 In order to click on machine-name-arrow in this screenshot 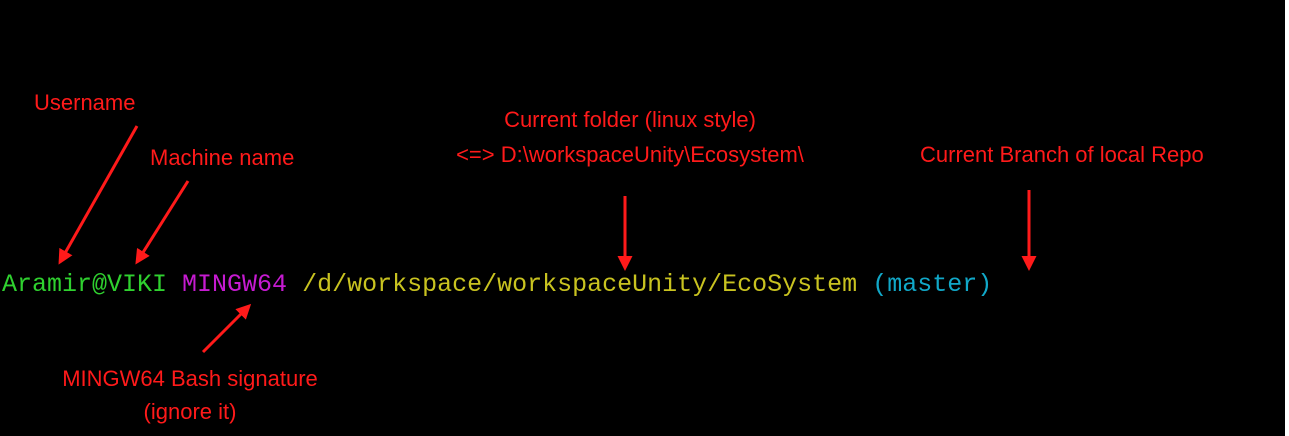, I will do `click(162, 222)`.